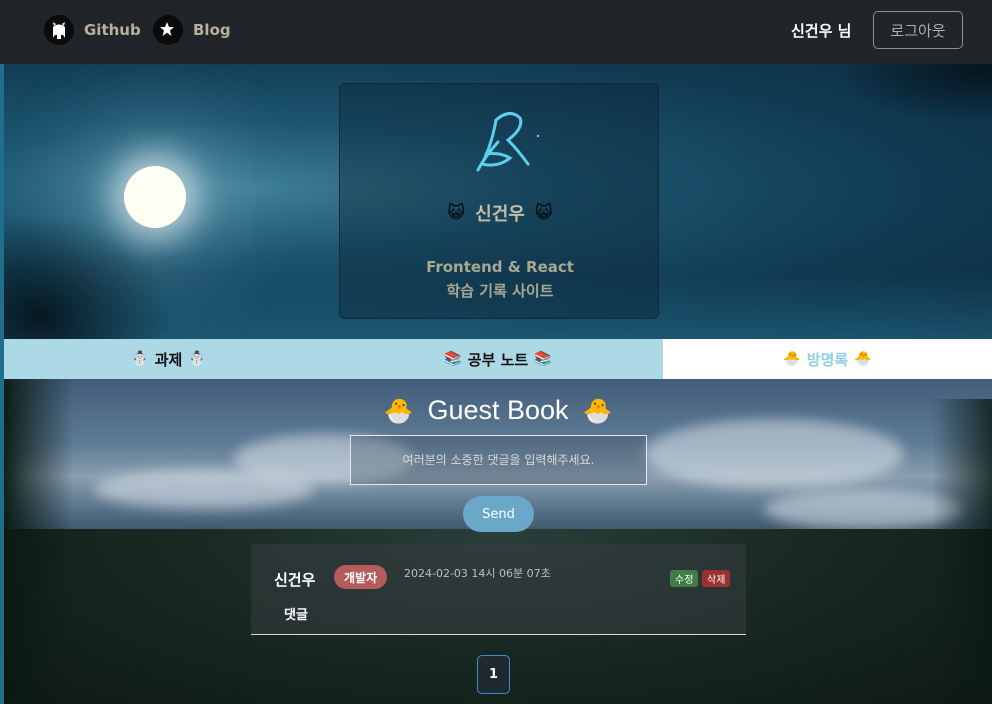 The image size is (992, 704). I want to click on top-navbar: Github Blog 신건우 님 로그아웃, so click(496, 32).